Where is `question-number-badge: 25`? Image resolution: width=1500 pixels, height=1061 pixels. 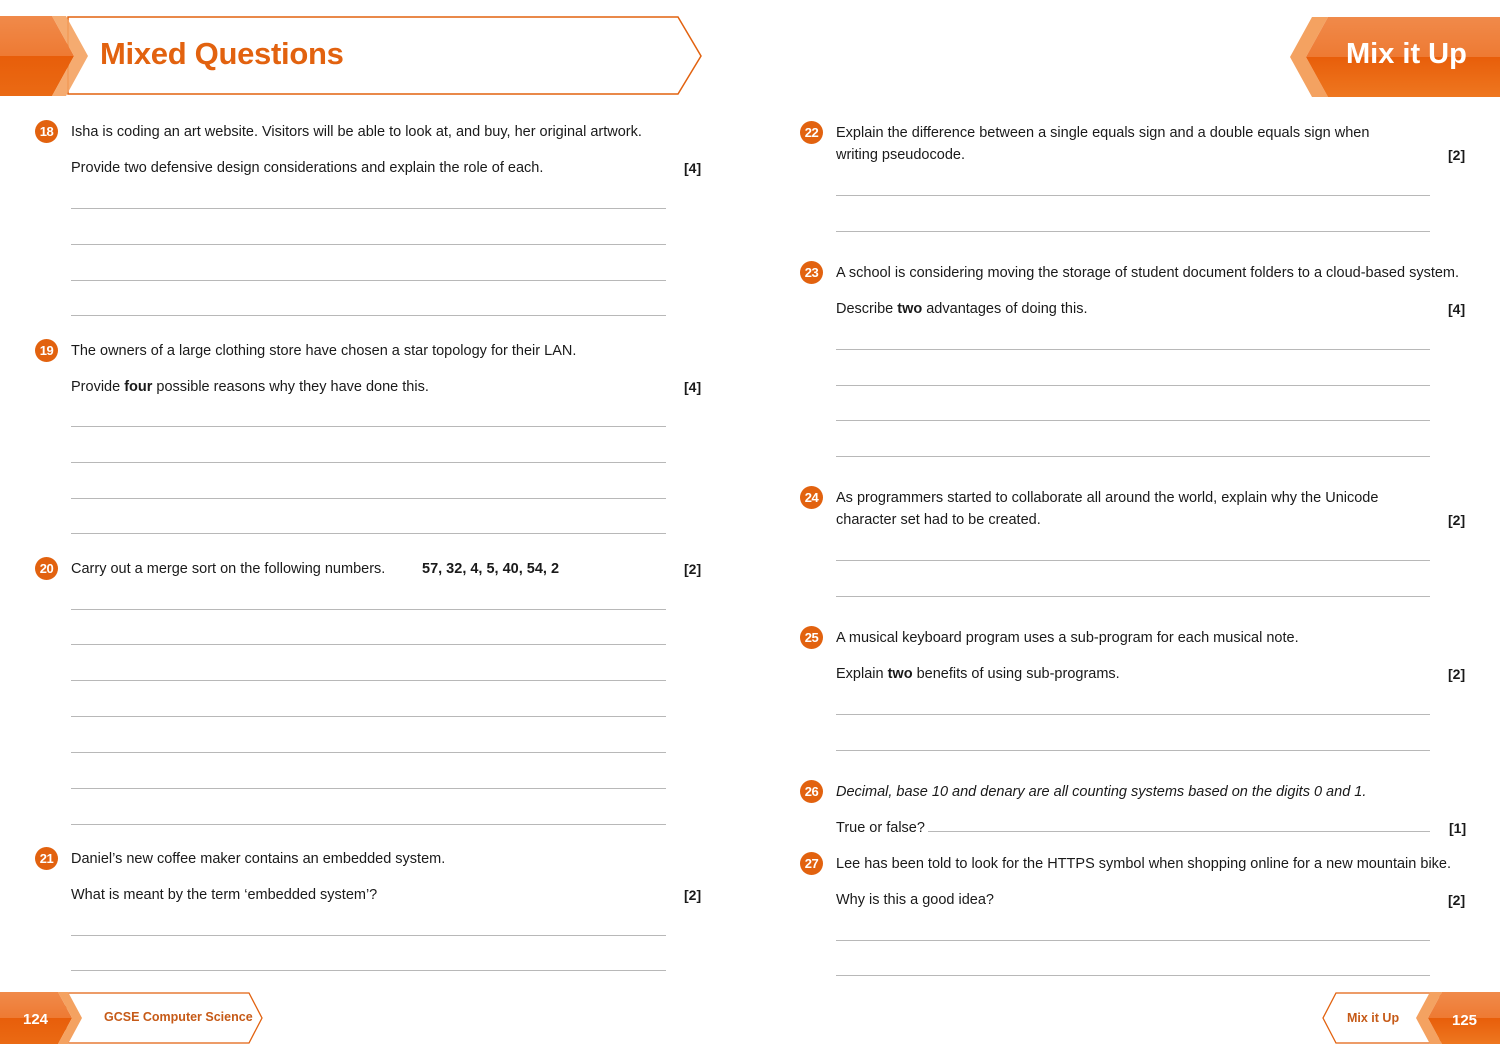
question-number-badge: 25 is located at coordinates (811, 637).